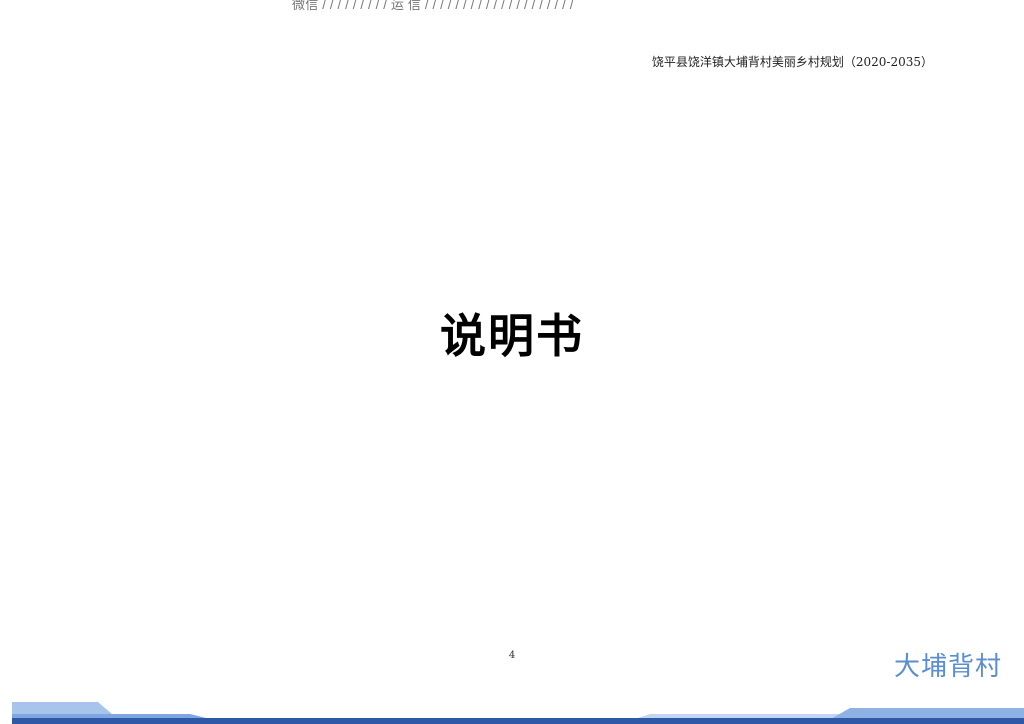  I want to click on page-title: 说明书, so click(512, 336).